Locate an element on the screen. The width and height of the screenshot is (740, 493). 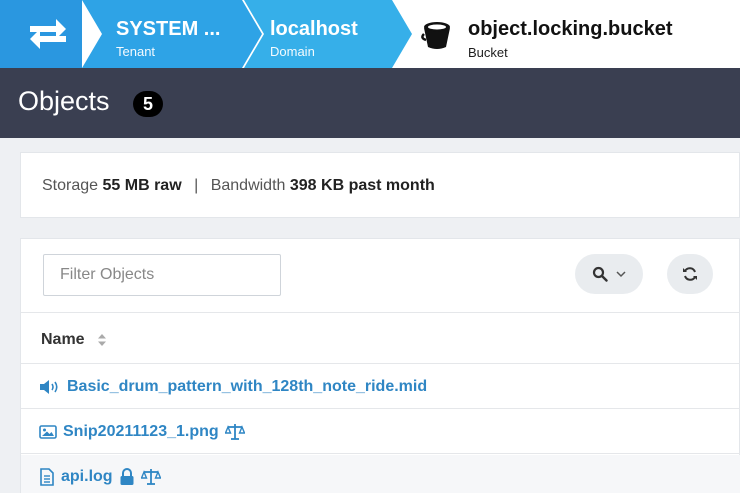
sort-icon is located at coordinates (102, 340).